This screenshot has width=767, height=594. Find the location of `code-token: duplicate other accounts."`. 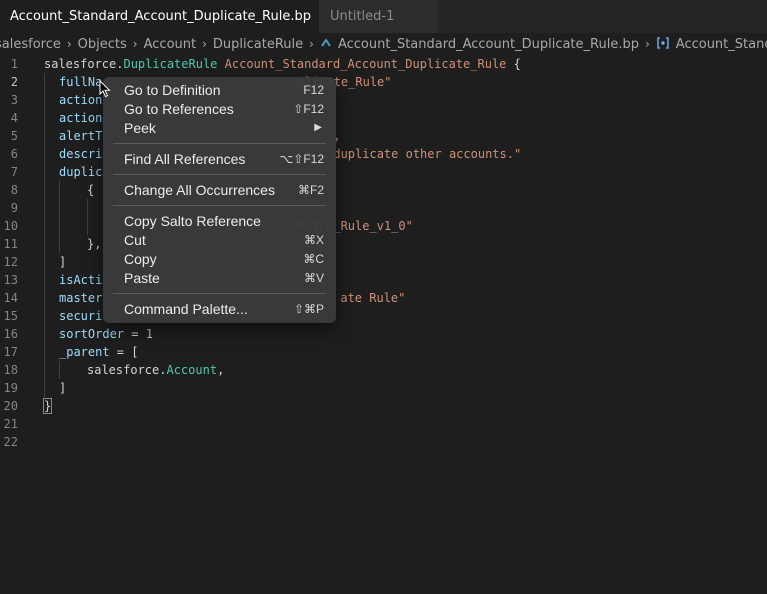

code-token: duplicate other accounts." is located at coordinates (427, 154).